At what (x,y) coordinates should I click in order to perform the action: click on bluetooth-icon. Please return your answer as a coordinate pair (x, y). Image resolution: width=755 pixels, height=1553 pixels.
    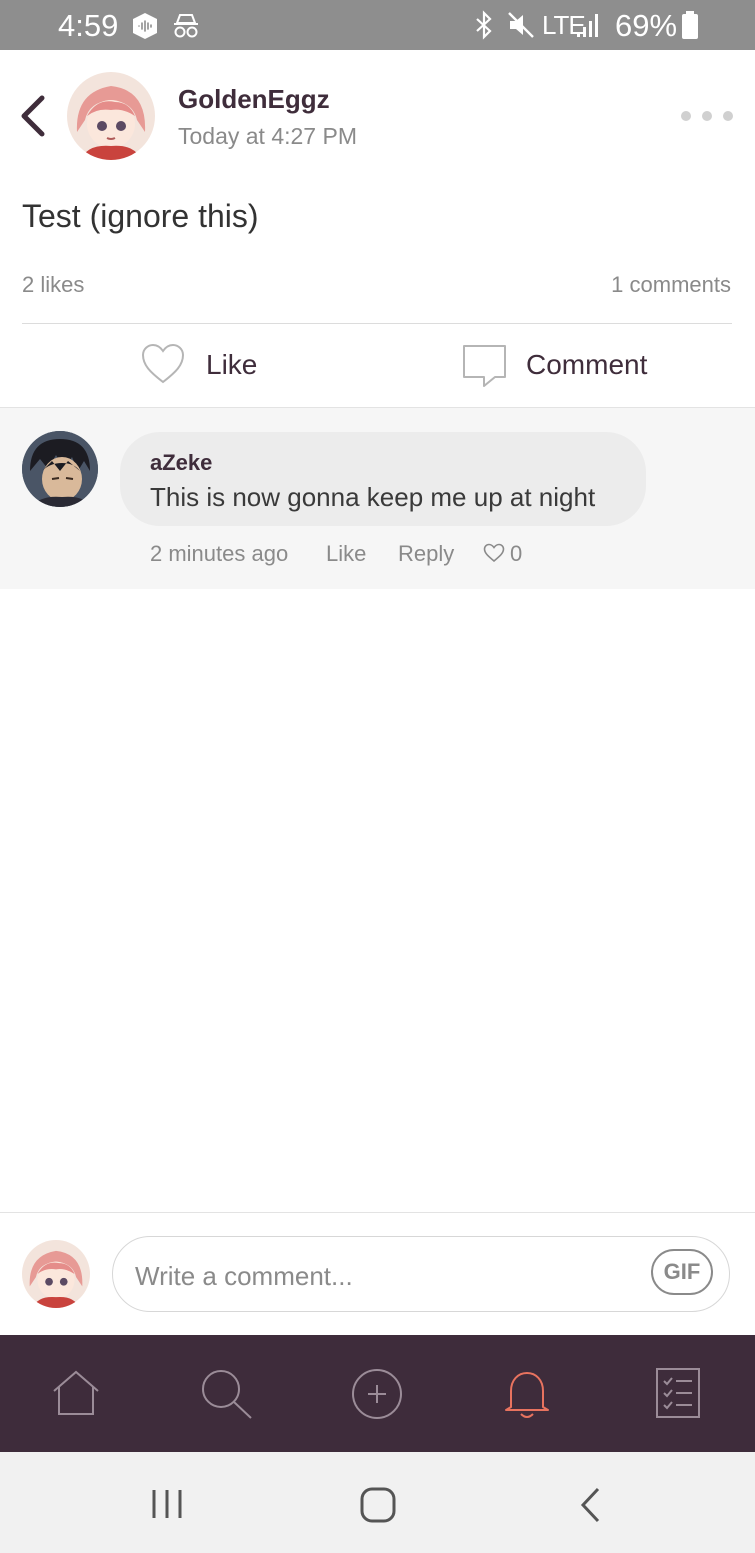
    Looking at the image, I should click on (484, 25).